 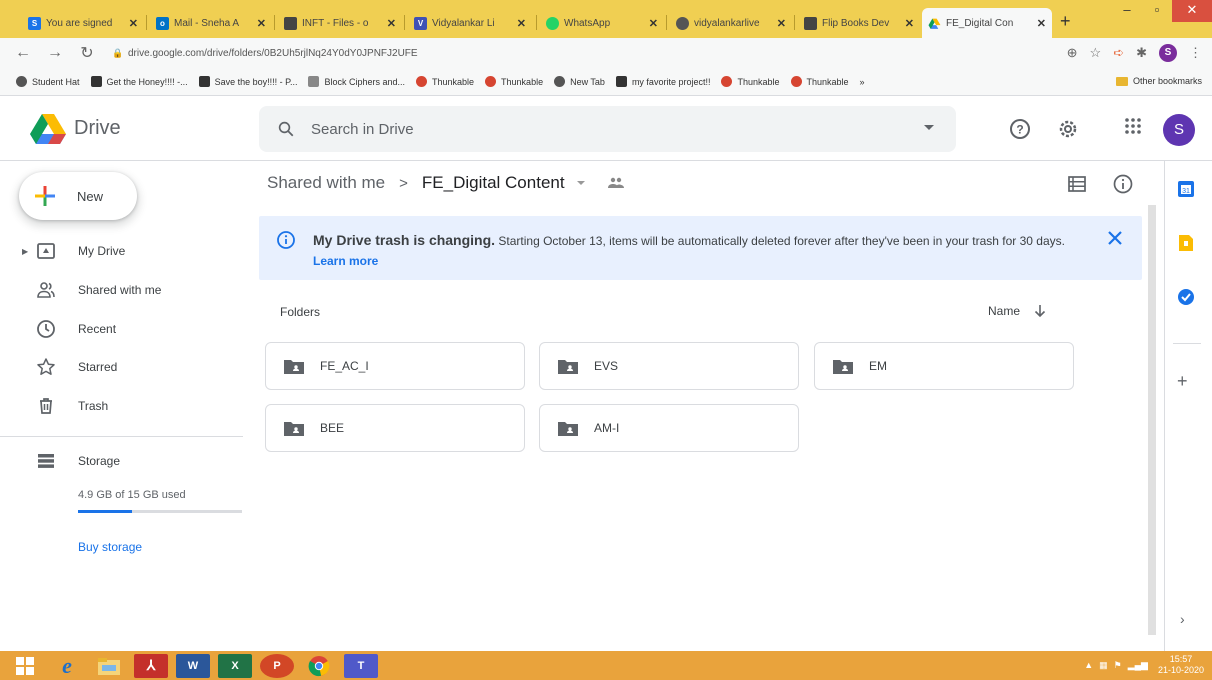 I want to click on svg-text: 31, so click(x=1186, y=191).